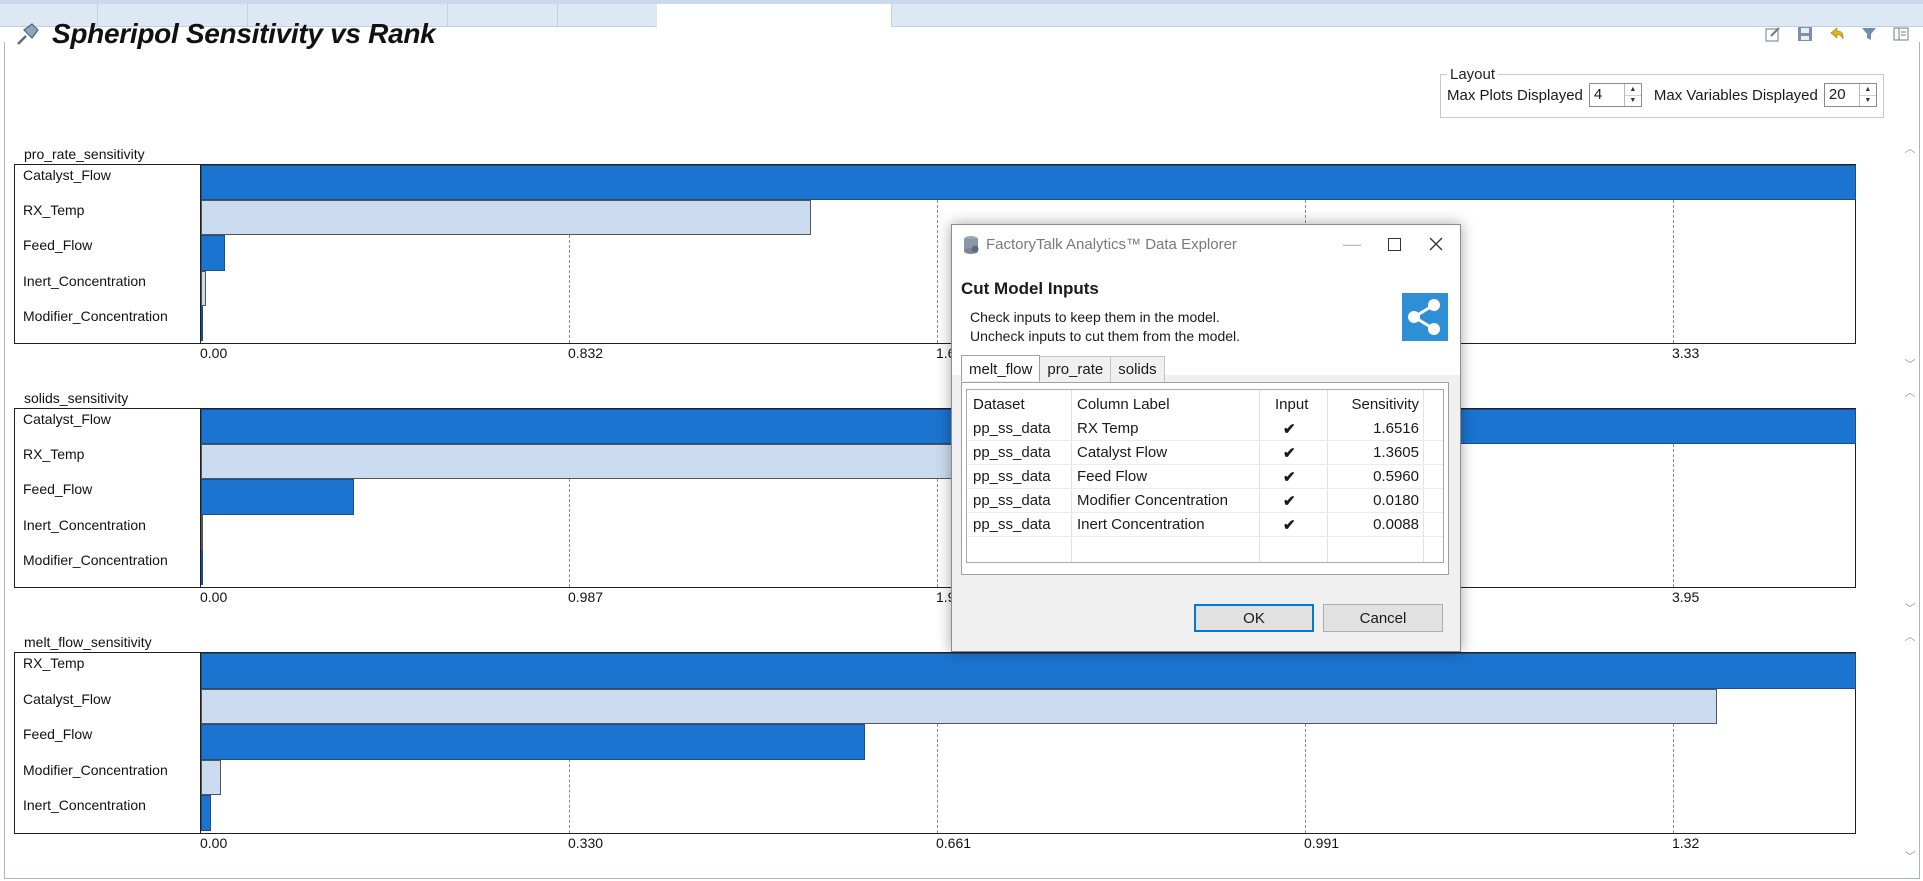  I want to click on pushpin-icon, so click(28, 34).